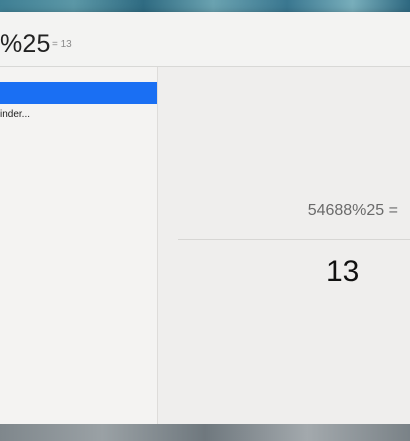  I want to click on calculation-expression: 54688%25 =, so click(352, 210).